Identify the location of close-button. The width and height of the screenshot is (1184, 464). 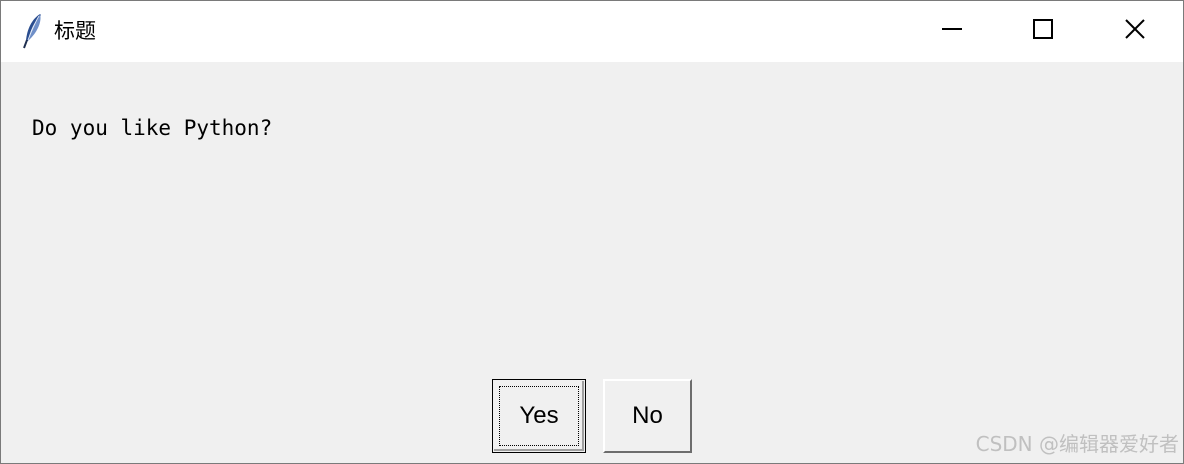
(1135, 31).